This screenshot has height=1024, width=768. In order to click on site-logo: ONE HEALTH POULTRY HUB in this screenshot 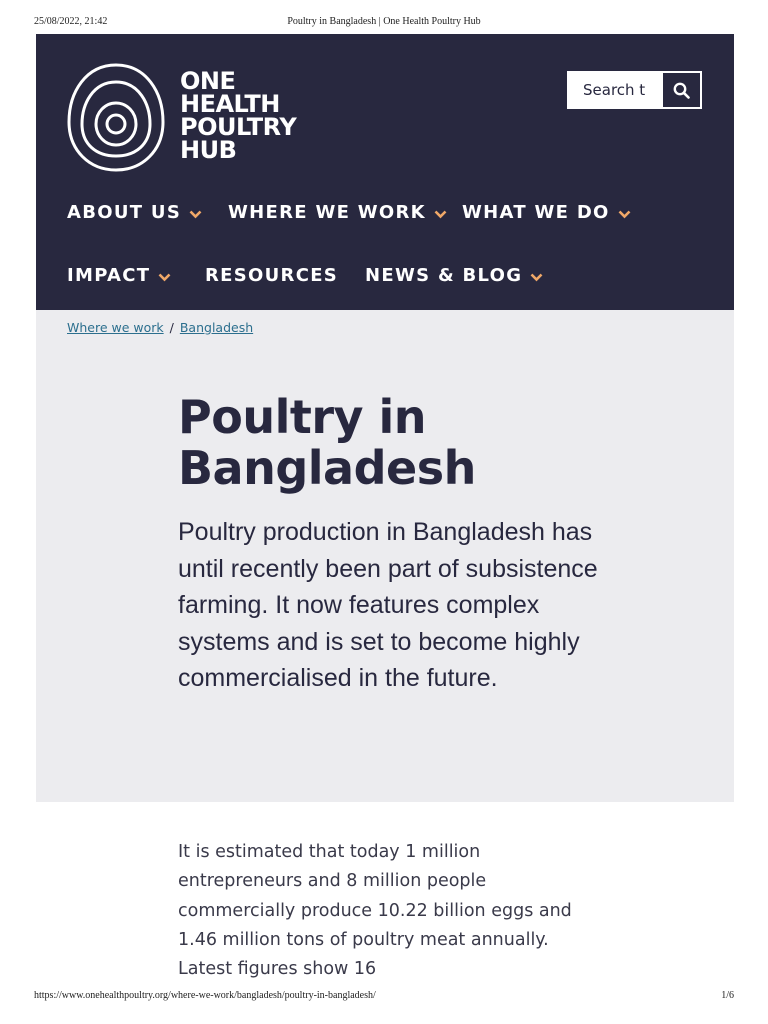, I will do `click(186, 118)`.